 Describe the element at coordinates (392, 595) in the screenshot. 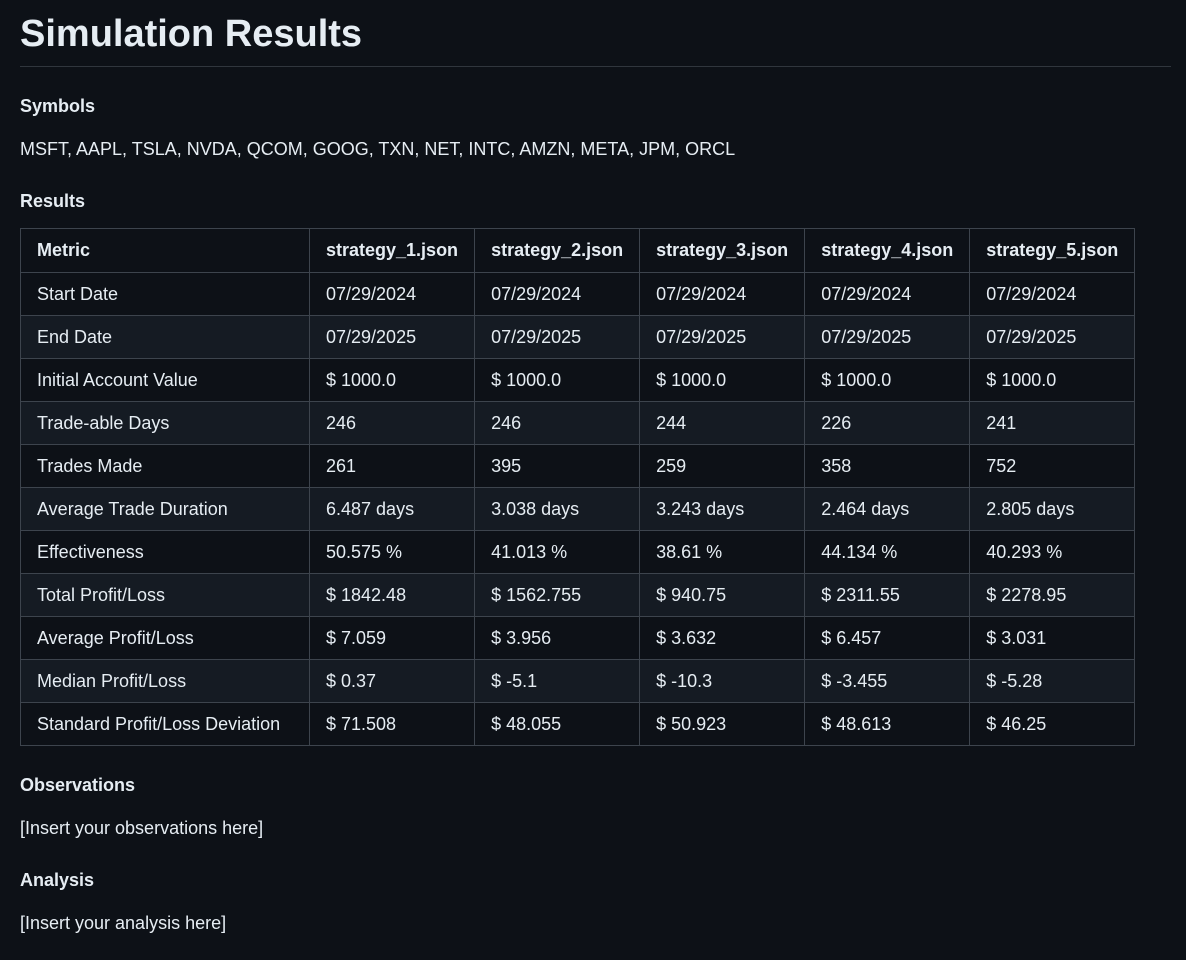

I see `value-cell: $ 1842.48` at that location.